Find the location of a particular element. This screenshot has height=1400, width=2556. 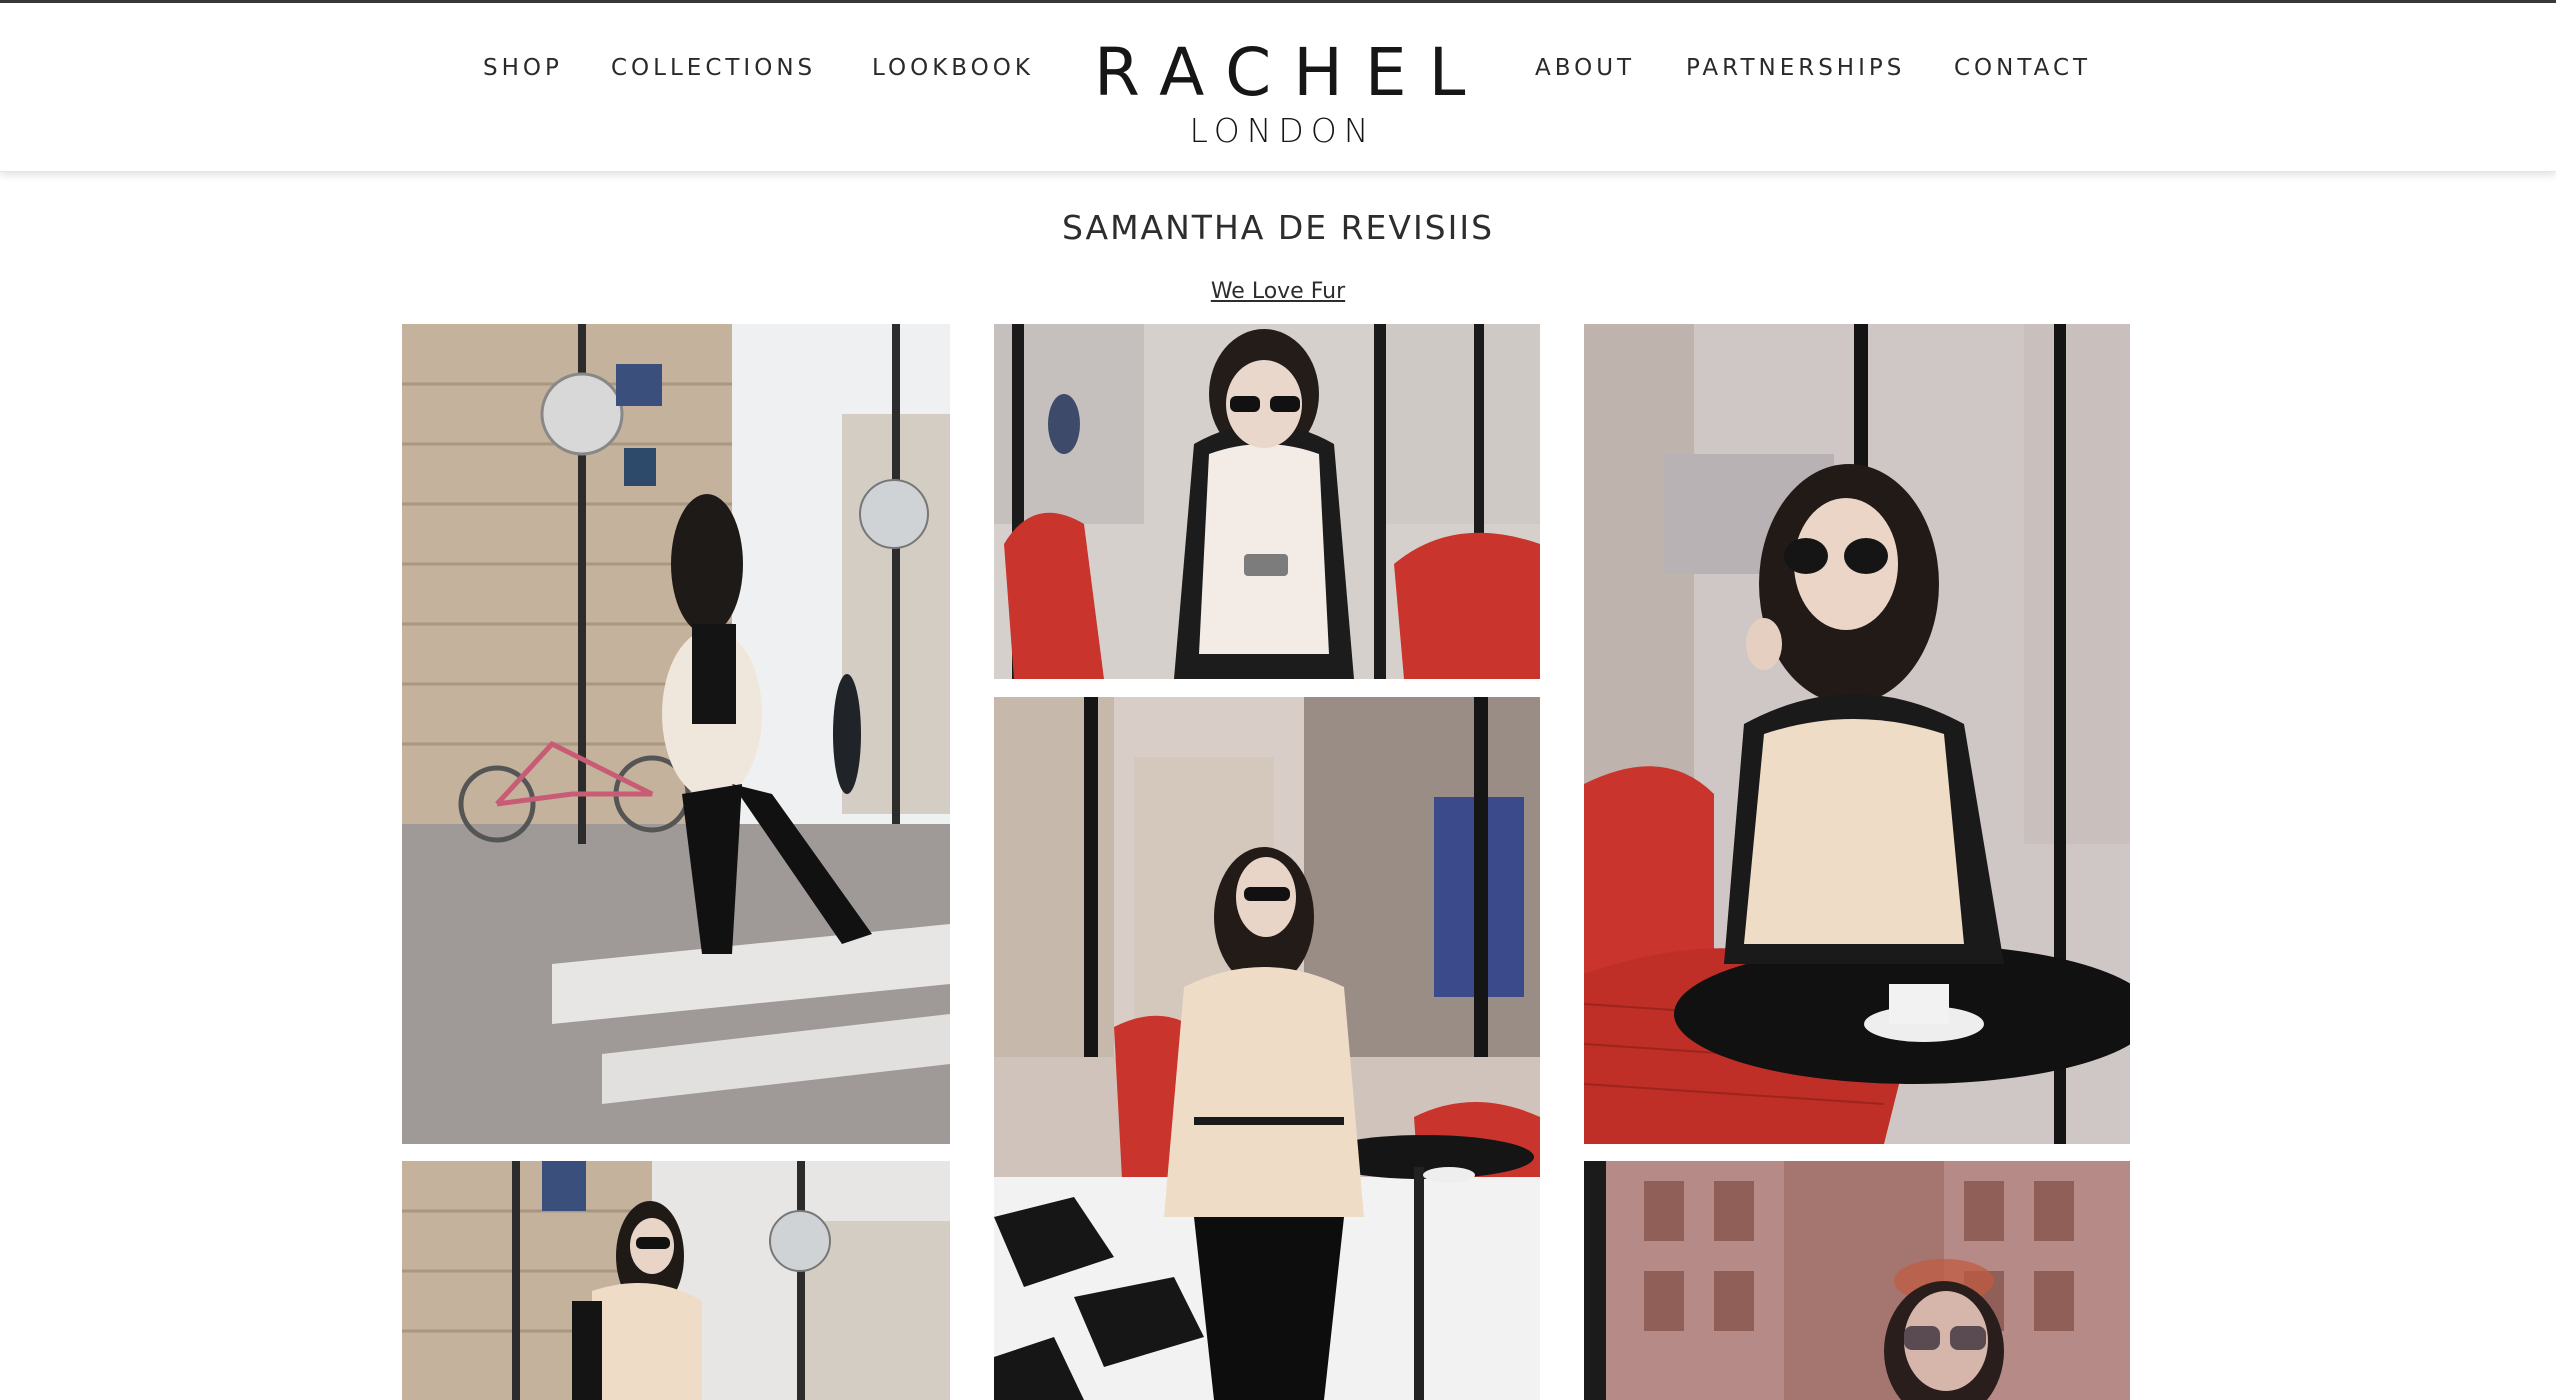

we-love-fur-link: We Love Fur is located at coordinates (1278, 291).